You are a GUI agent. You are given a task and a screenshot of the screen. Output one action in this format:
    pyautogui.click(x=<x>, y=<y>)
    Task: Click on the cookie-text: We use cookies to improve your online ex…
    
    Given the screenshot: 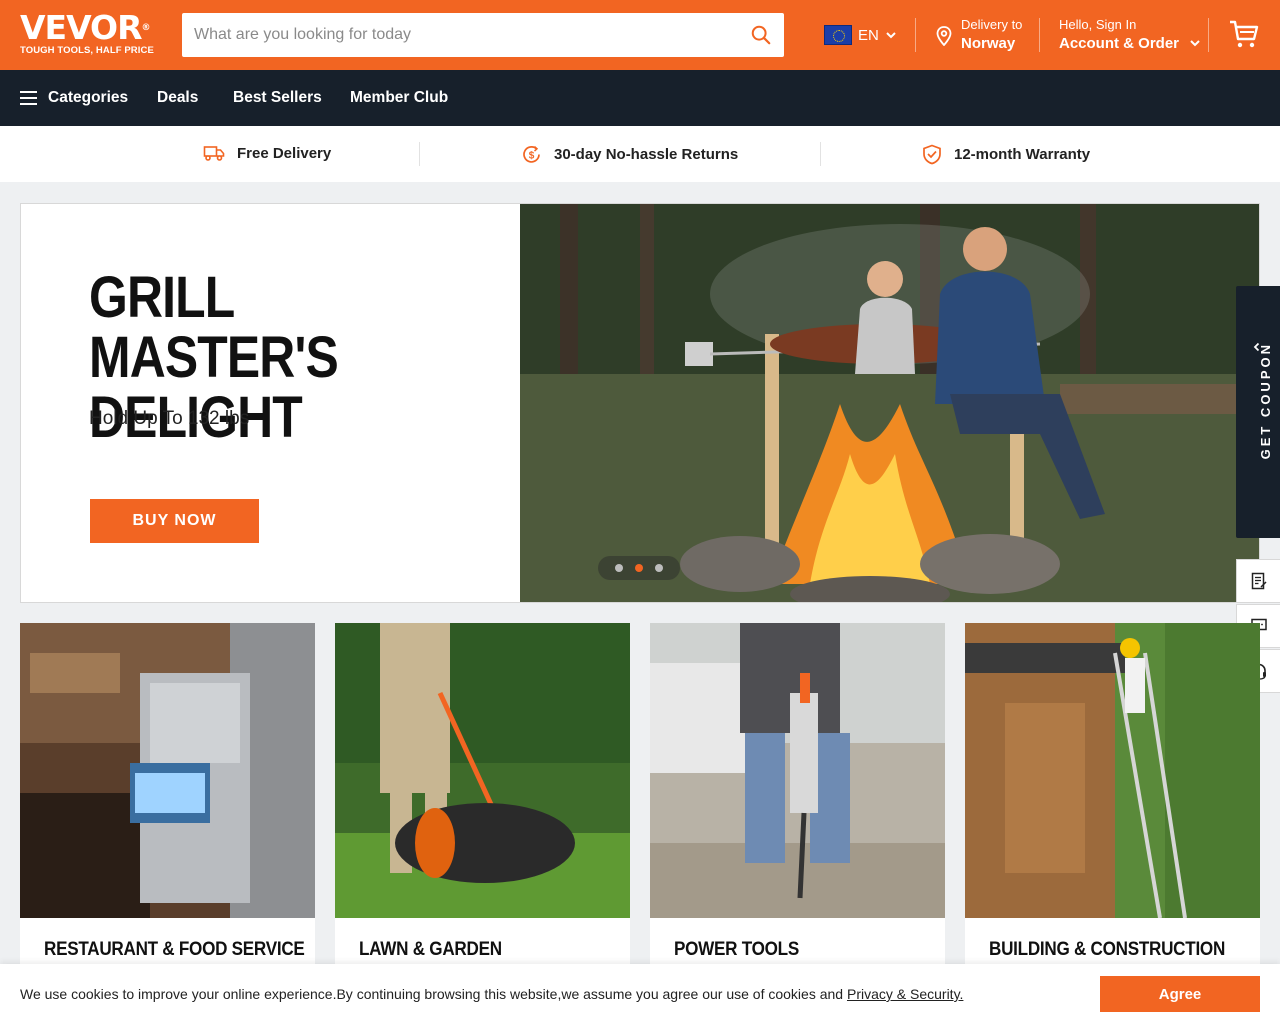 What is the action you would take?
    pyautogui.click(x=433, y=994)
    